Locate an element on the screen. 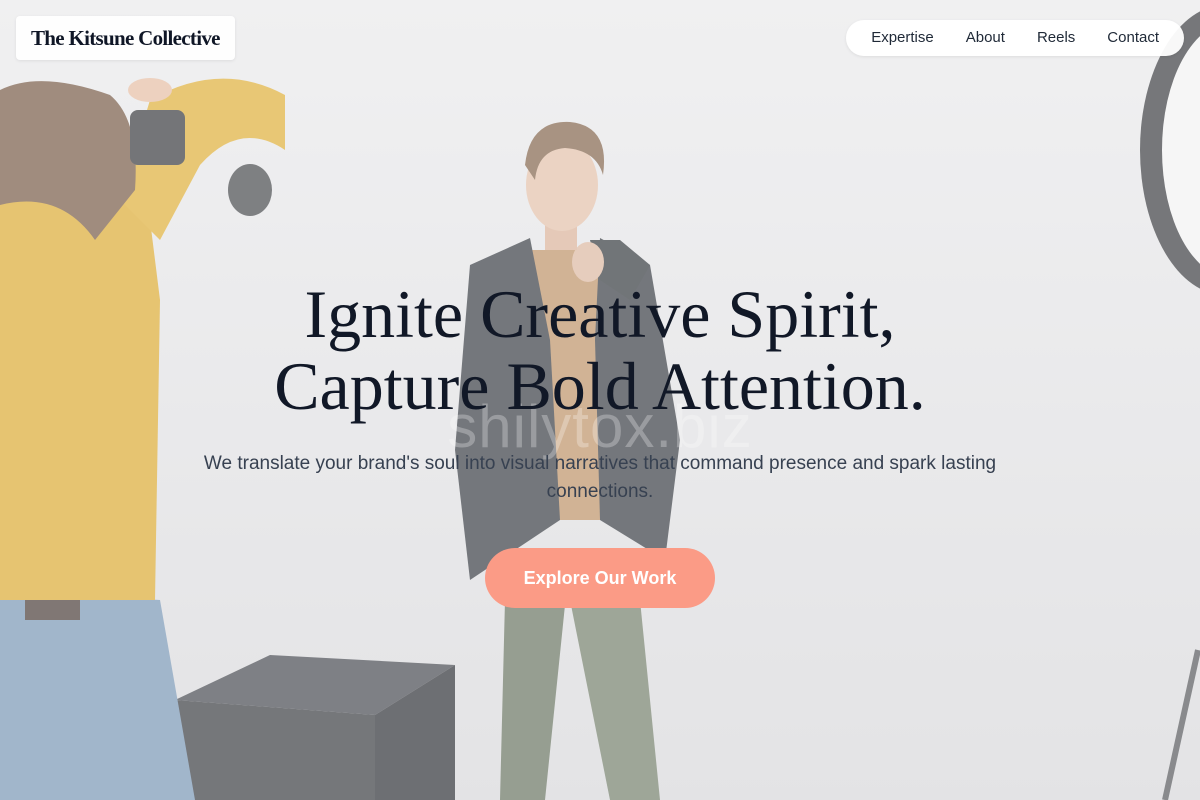  brand-logo: The Kitsune Collective is located at coordinates (125, 38).